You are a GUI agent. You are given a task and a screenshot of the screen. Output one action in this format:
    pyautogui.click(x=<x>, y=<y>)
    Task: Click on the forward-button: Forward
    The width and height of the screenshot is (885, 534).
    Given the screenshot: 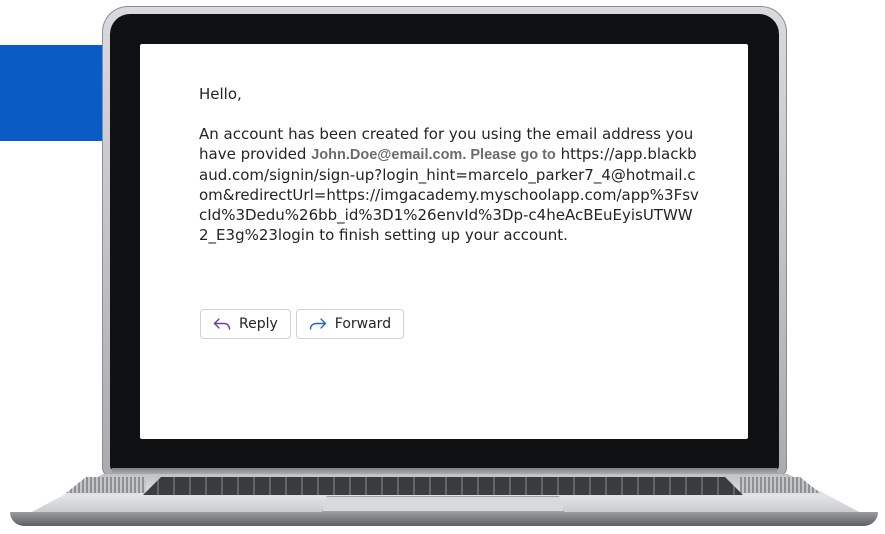 What is the action you would take?
    pyautogui.click(x=350, y=324)
    